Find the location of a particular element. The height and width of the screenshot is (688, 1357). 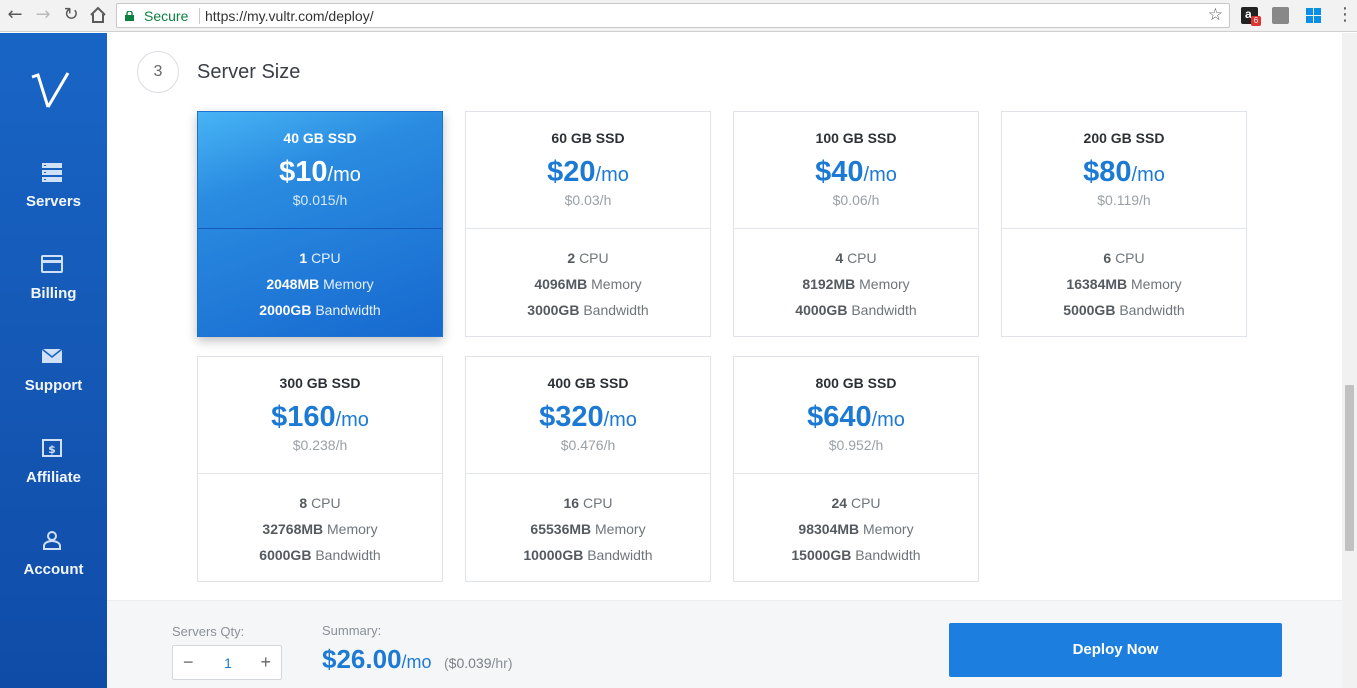

summary-hourly: ($0.039/hr) is located at coordinates (478, 663).